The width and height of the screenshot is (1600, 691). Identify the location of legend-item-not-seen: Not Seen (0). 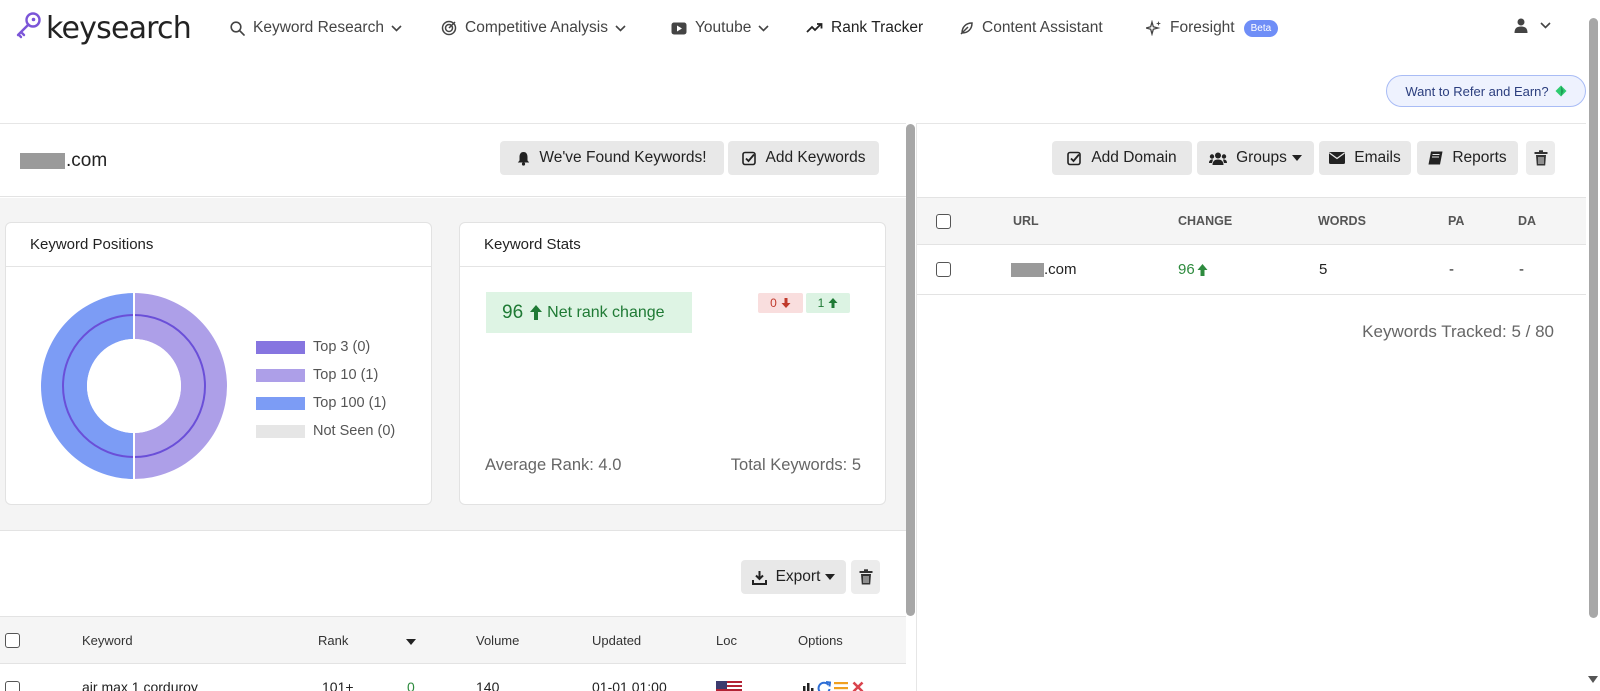
(325, 431).